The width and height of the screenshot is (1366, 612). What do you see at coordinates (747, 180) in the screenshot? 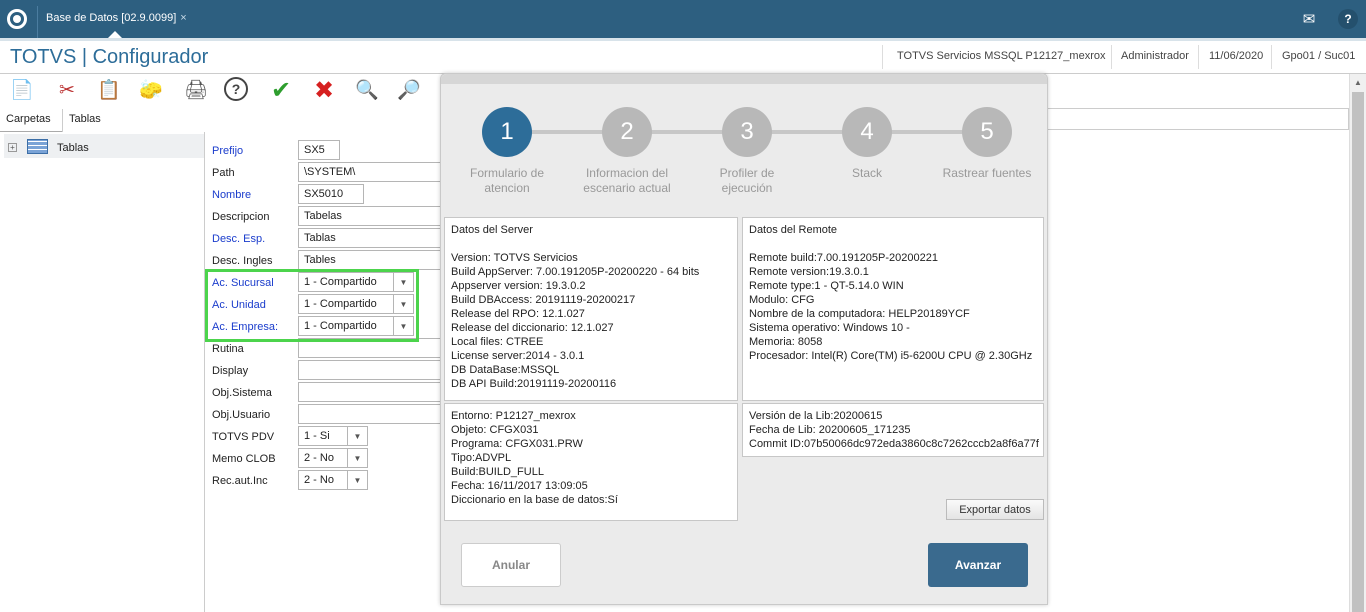
I see `step-3-label: Profiler de ejecución` at bounding box center [747, 180].